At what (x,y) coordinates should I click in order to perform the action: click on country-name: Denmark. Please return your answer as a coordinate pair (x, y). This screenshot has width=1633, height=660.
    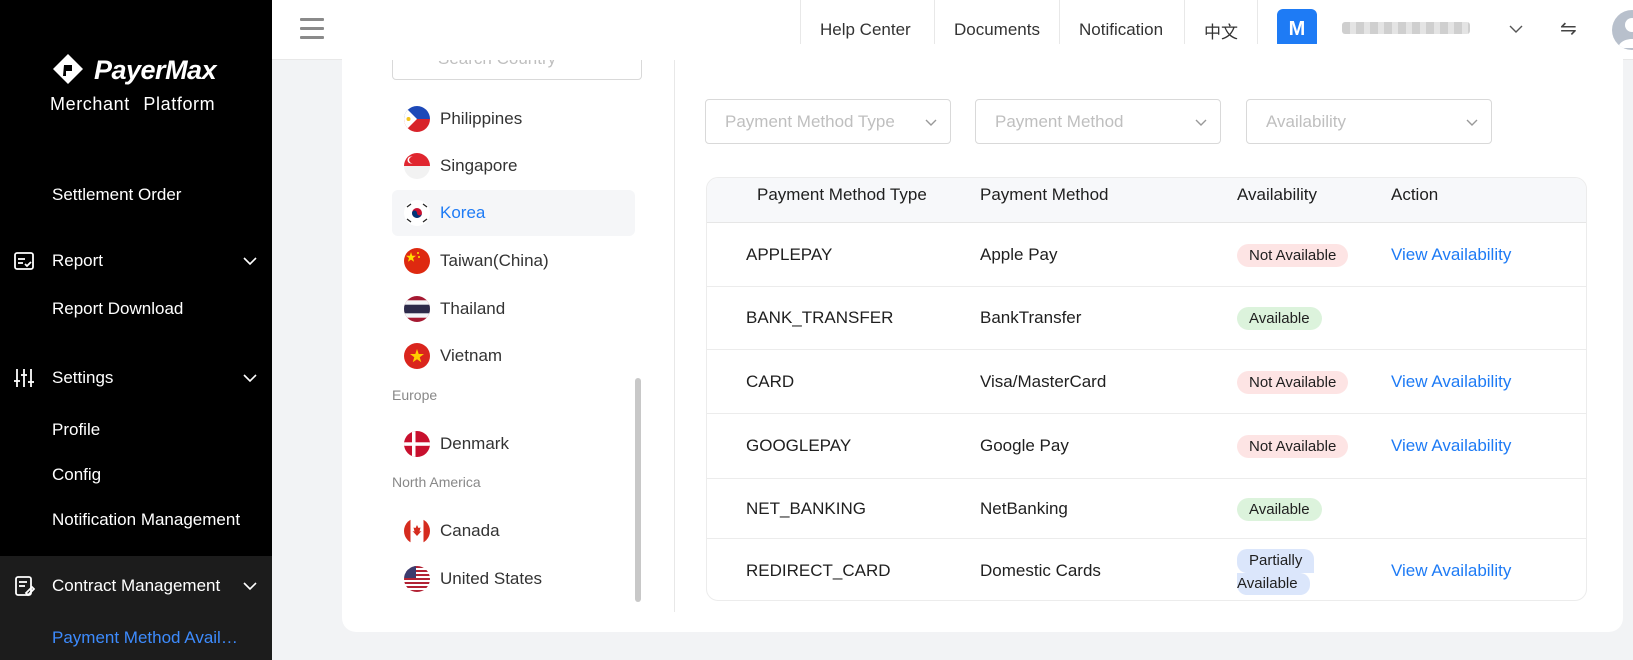
    Looking at the image, I should click on (474, 443).